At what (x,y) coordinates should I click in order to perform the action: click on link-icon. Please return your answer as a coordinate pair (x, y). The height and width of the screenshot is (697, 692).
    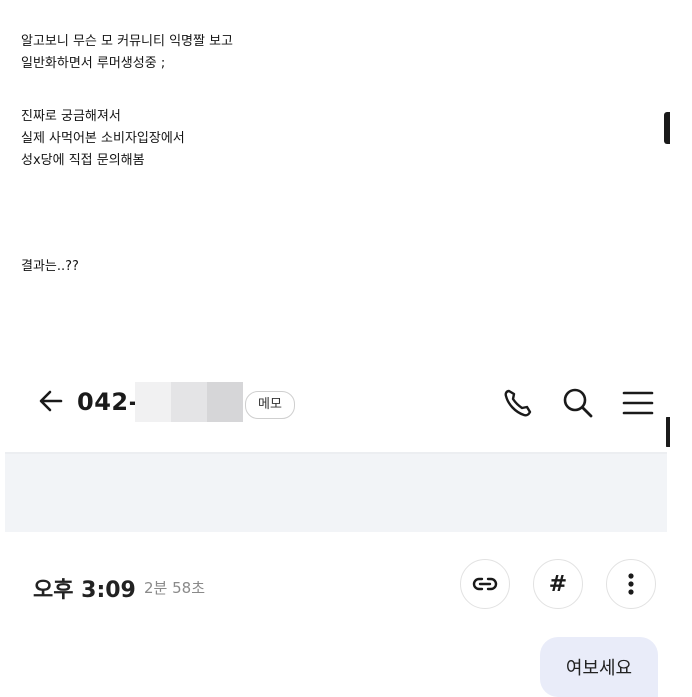
    Looking at the image, I should click on (485, 584).